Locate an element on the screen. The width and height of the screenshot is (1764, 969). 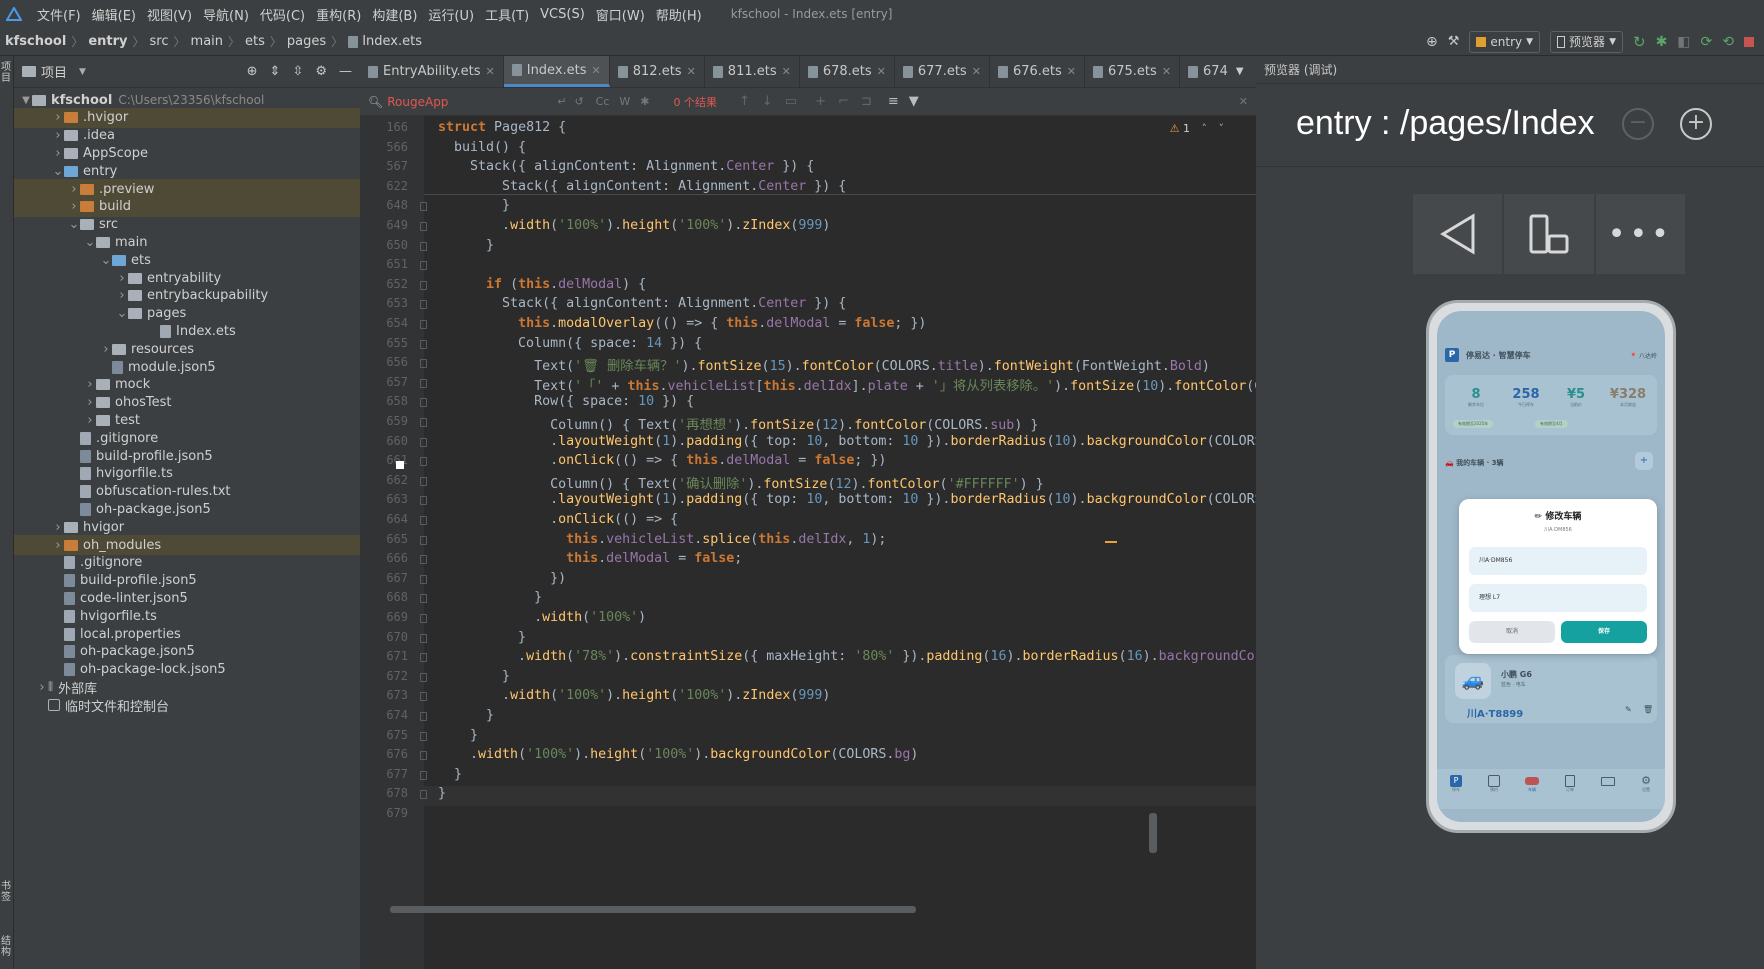
nav-vehicles: 车辆 is located at coordinates (1532, 789).